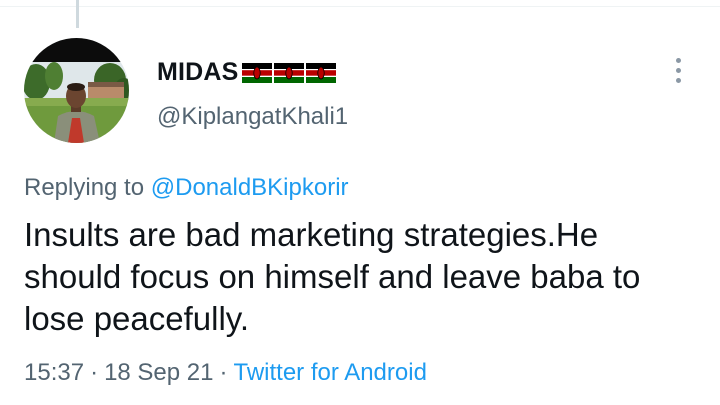 Image resolution: width=720 pixels, height=405 pixels. I want to click on flag-emoji-group, so click(288, 72).